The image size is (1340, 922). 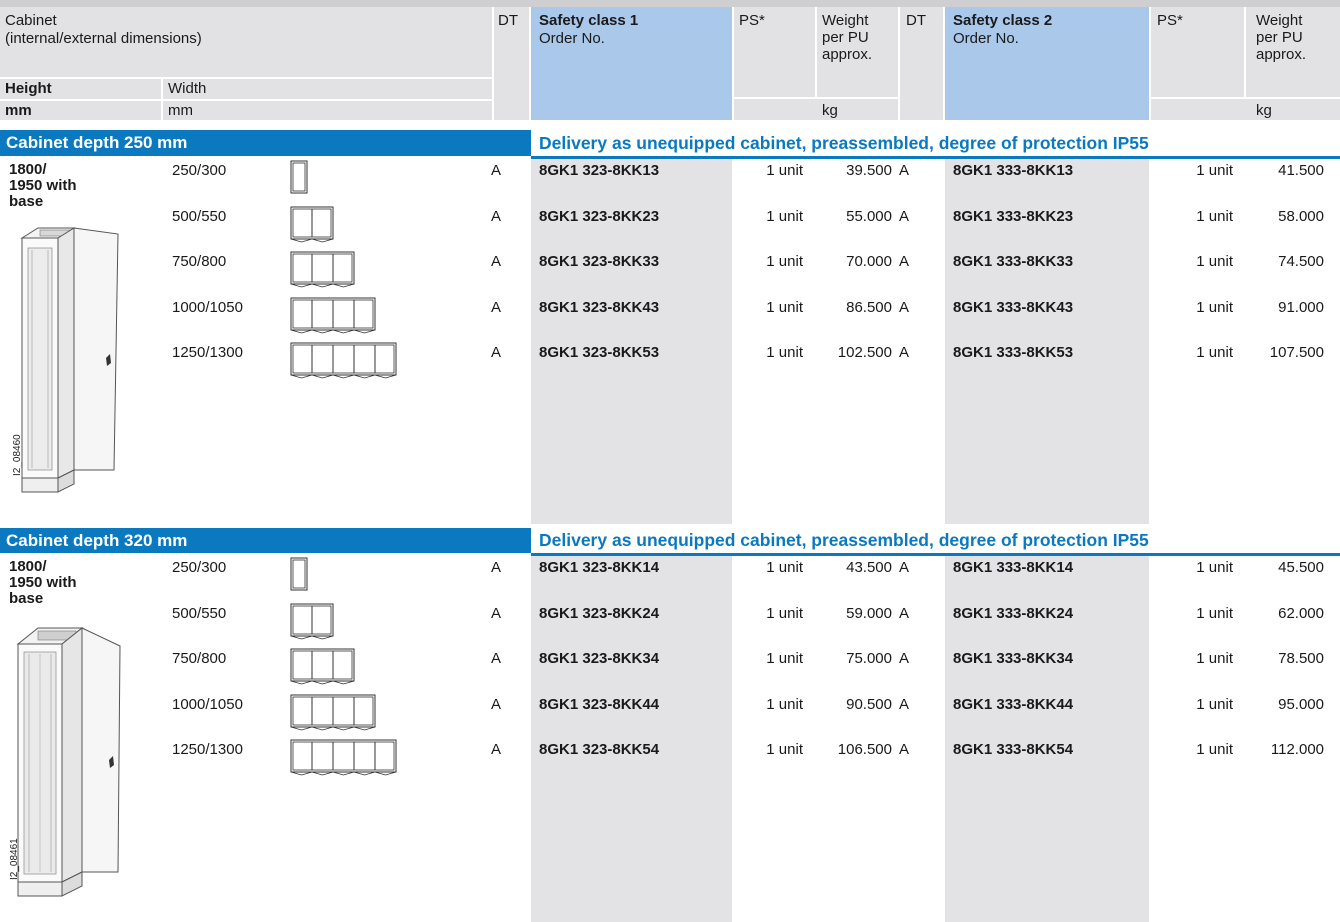 What do you see at coordinates (508, 20) in the screenshot?
I see `header-dt1-label: DT` at bounding box center [508, 20].